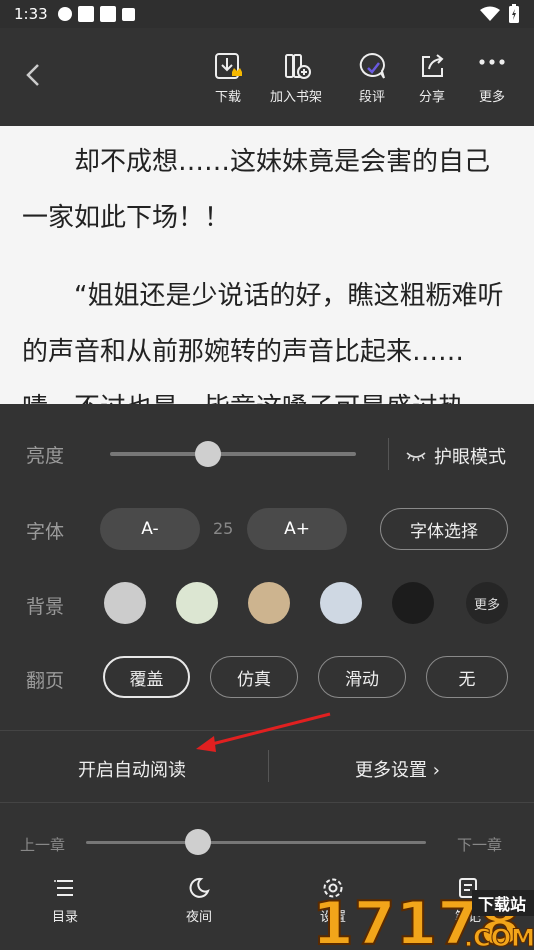  What do you see at coordinates (413, 603) in the screenshot?
I see `background-swatch-black` at bounding box center [413, 603].